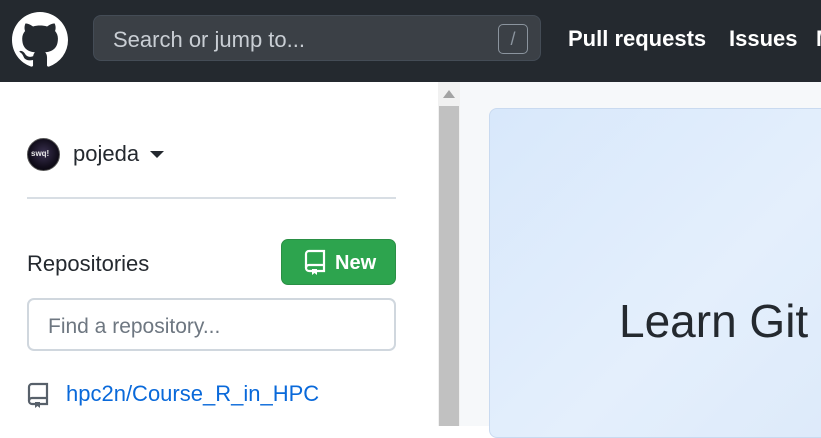 The image size is (821, 438). What do you see at coordinates (449, 266) in the screenshot?
I see `scrollbar-thumb` at bounding box center [449, 266].